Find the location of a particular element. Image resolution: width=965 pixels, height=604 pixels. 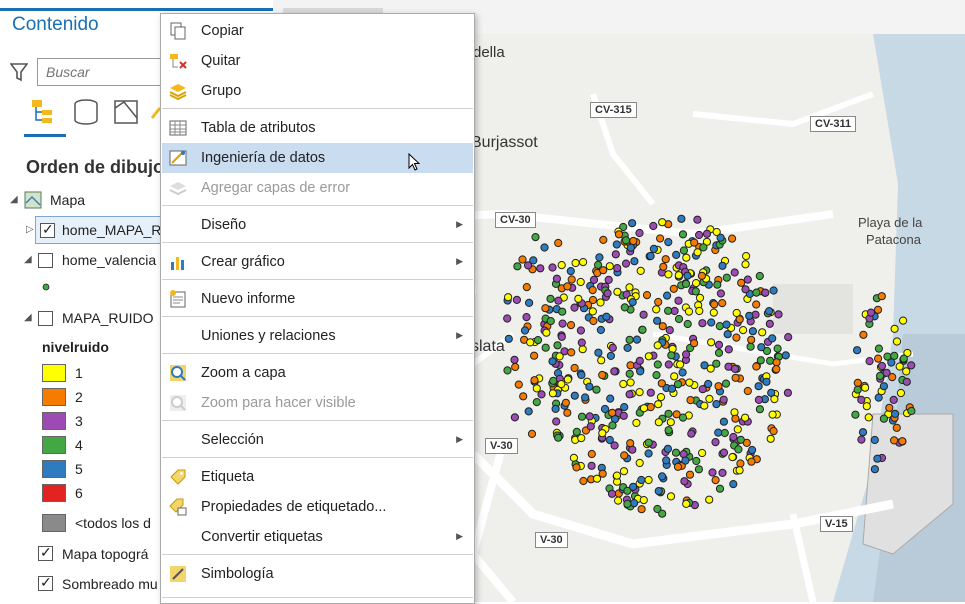

menu-item-convert-labels: Convertir etiquetas ▶ is located at coordinates (317, 537).